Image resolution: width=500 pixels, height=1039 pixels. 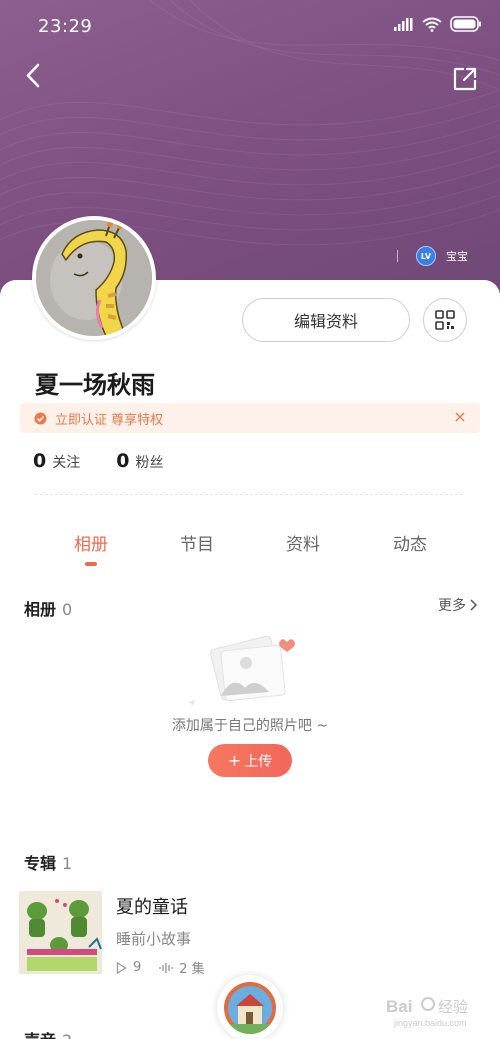 I want to click on share-external-icon, so click(x=465, y=79).